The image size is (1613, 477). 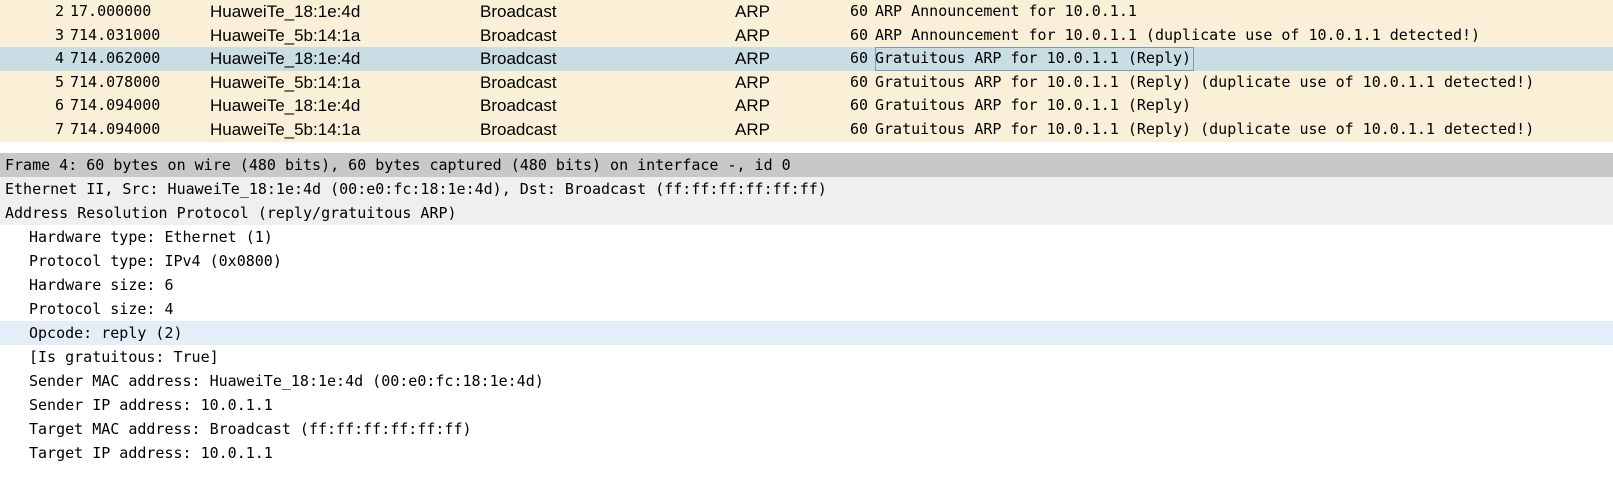 What do you see at coordinates (59, 58) in the screenshot?
I see `packet-number: 4` at bounding box center [59, 58].